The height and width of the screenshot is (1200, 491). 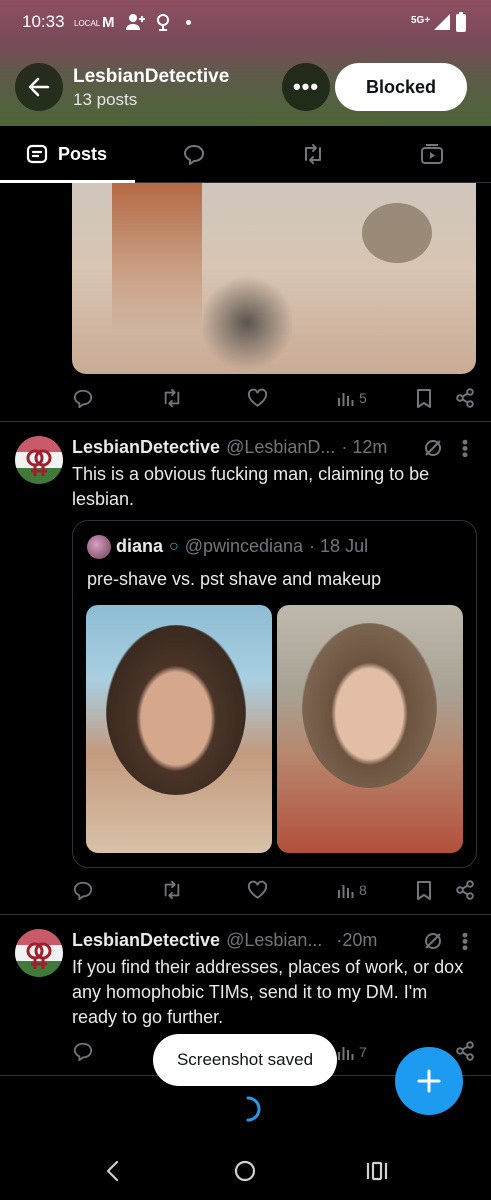 I want to click on nav-home-button, so click(x=245, y=1173).